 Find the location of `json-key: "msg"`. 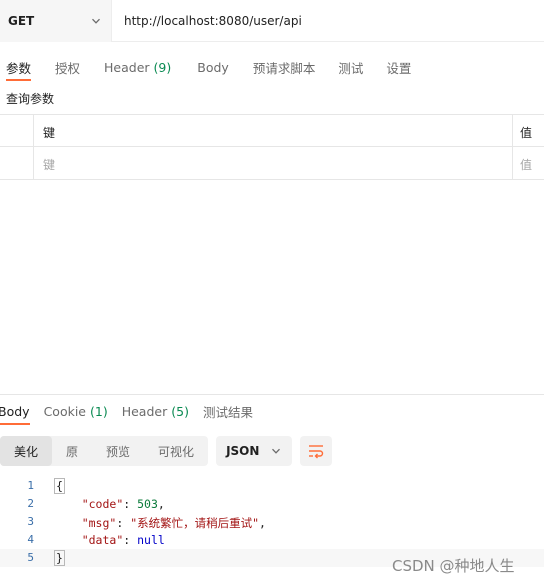

json-key: "msg" is located at coordinates (99, 523).